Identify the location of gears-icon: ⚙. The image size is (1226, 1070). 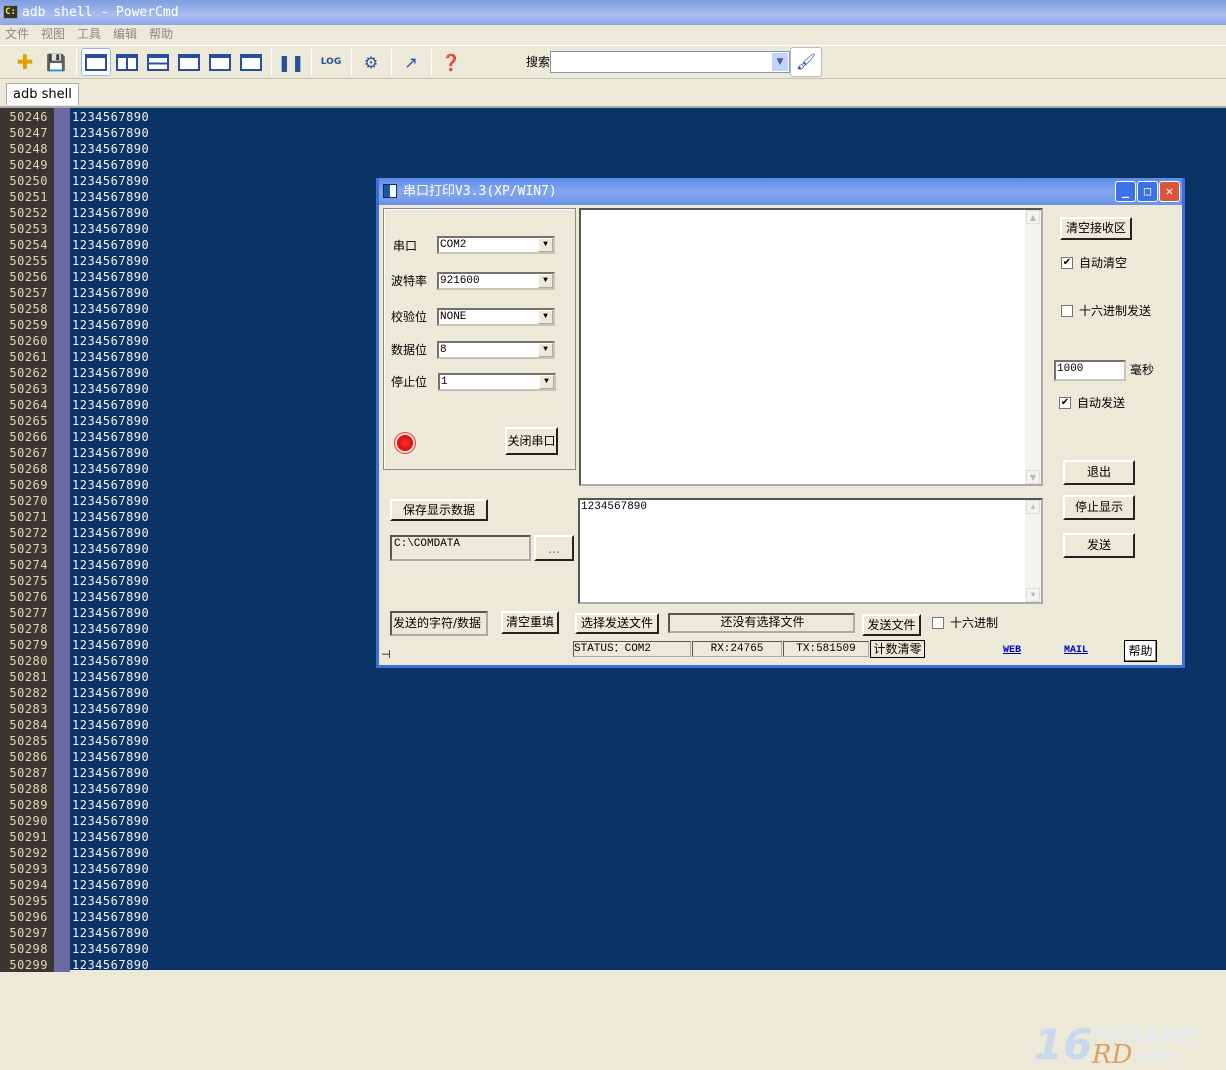
(371, 62).